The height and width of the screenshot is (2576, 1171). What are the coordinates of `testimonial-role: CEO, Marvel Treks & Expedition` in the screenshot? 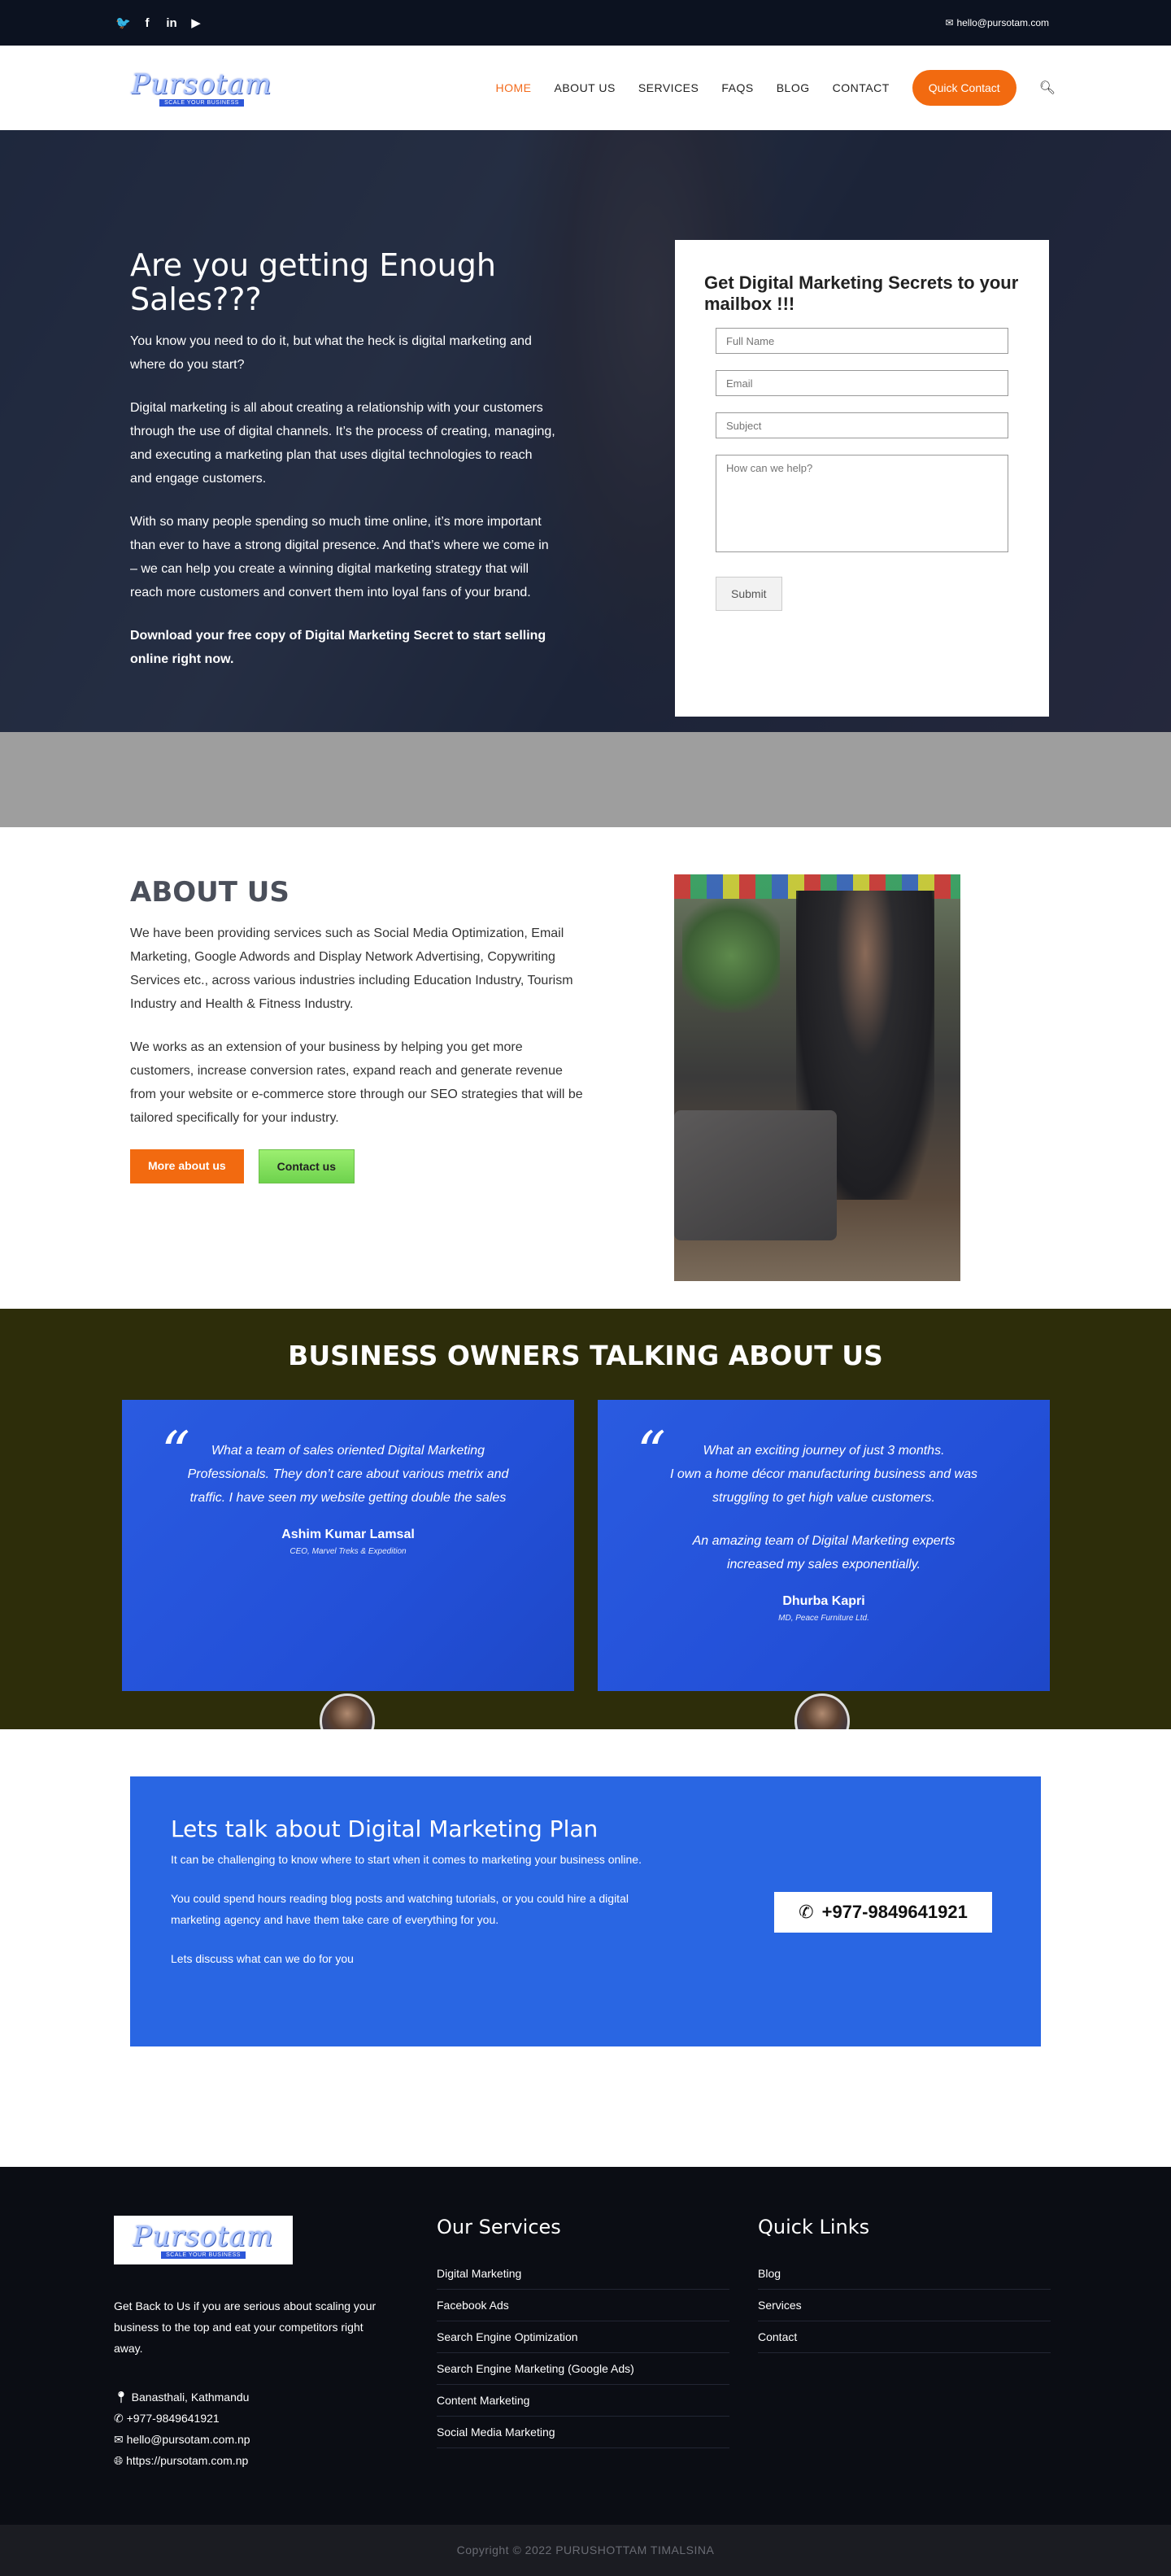 It's located at (348, 1551).